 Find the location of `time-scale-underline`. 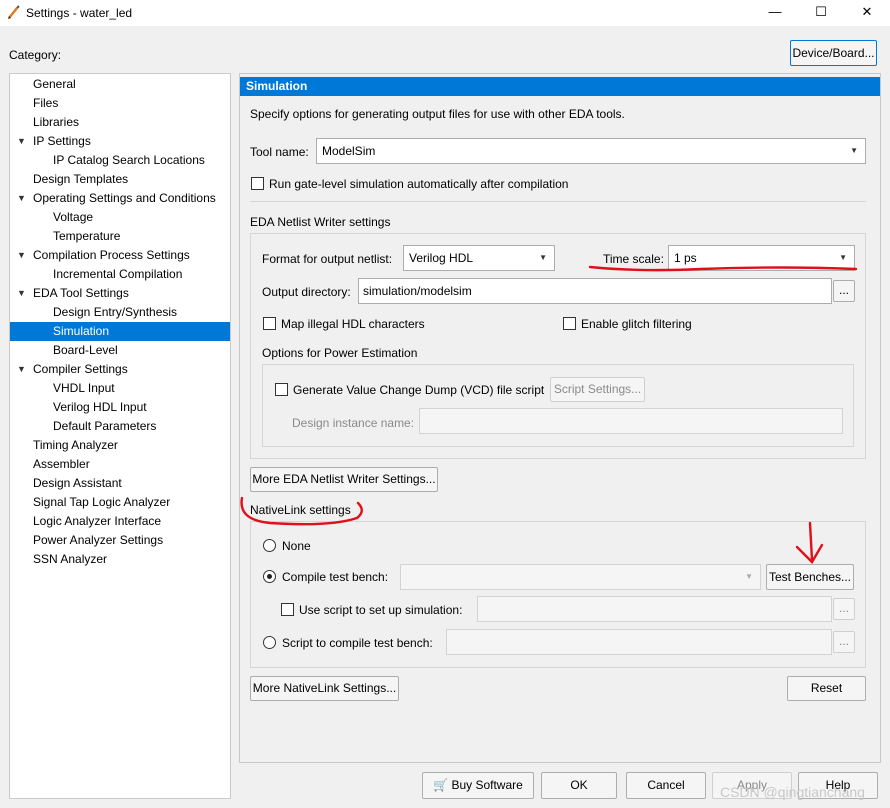

time-scale-underline is located at coordinates (723, 268).